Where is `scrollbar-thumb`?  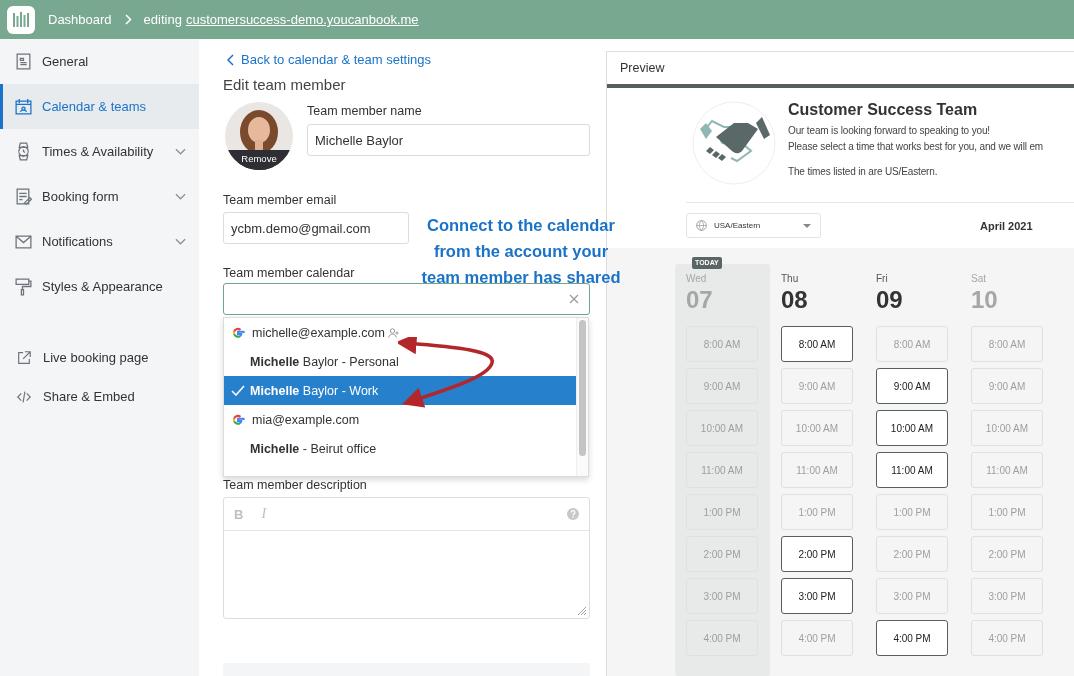 scrollbar-thumb is located at coordinates (582, 388).